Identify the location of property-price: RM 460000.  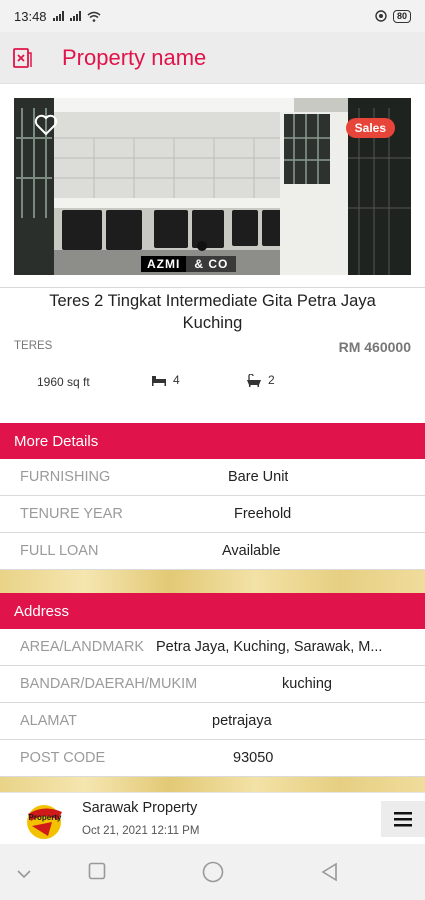
(374, 347).